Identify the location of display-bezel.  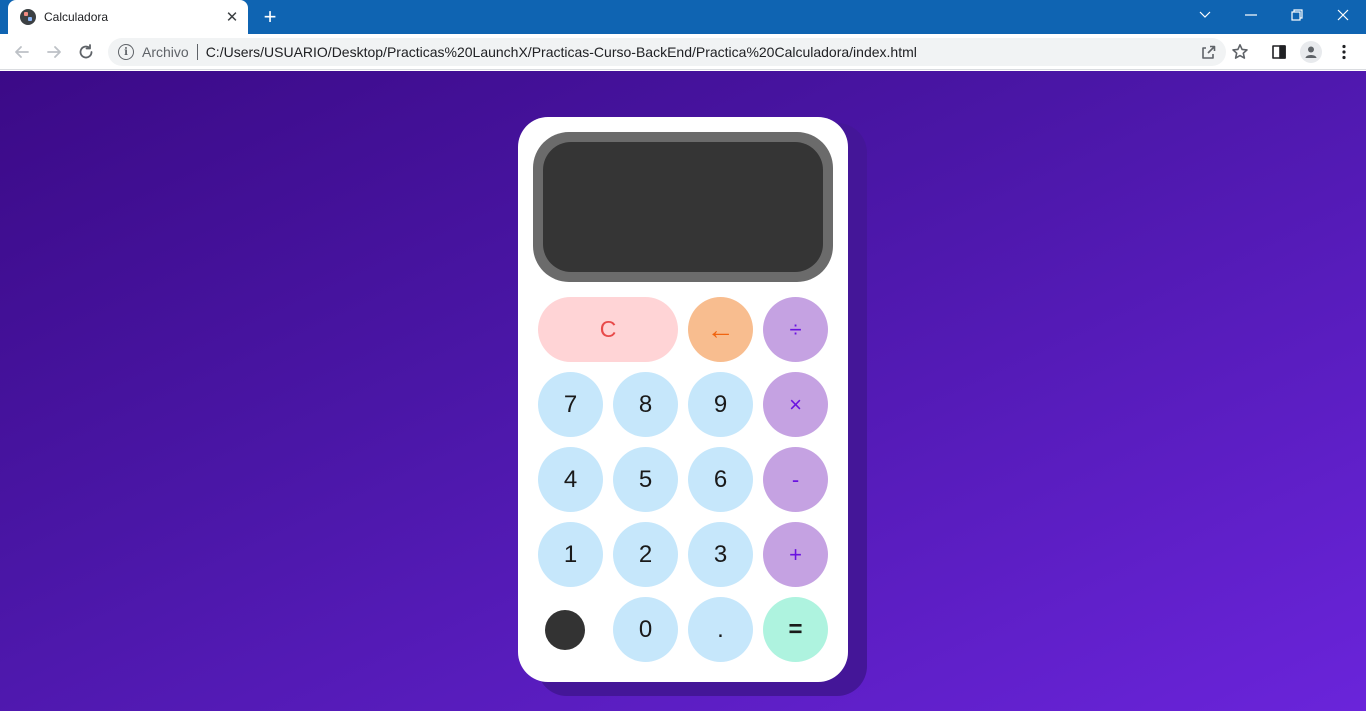
(683, 207).